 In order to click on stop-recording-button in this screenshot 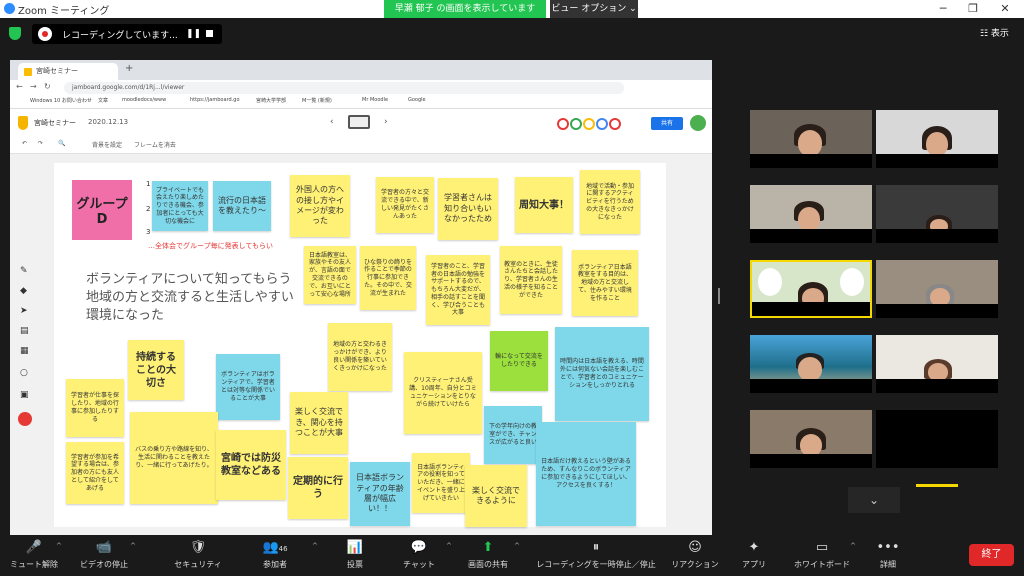, I will do `click(209, 33)`.